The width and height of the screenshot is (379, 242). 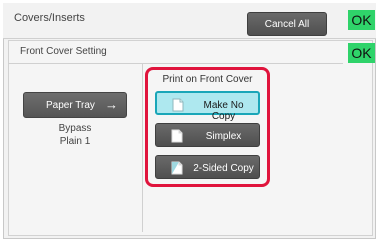 What do you see at coordinates (75, 128) in the screenshot?
I see `tray-source: Bypass` at bounding box center [75, 128].